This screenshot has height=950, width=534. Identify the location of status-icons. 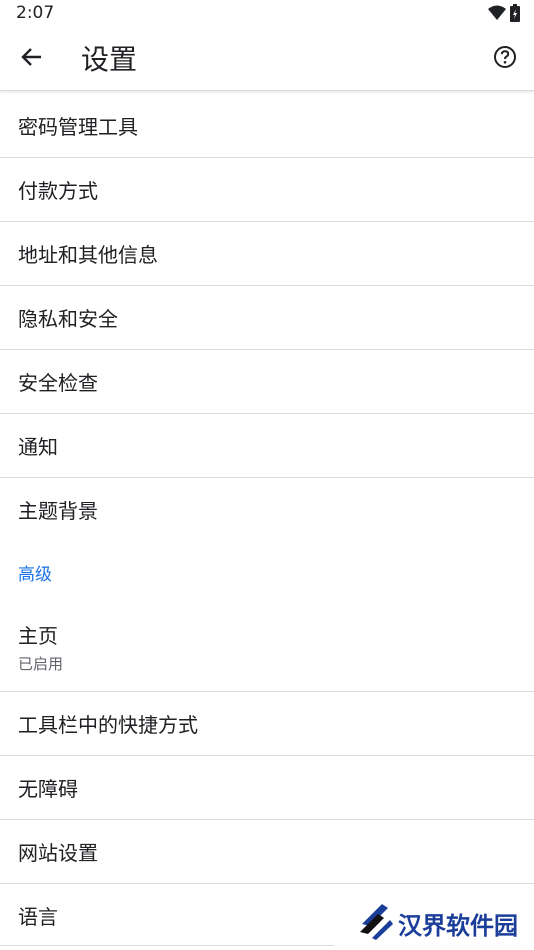
(504, 15).